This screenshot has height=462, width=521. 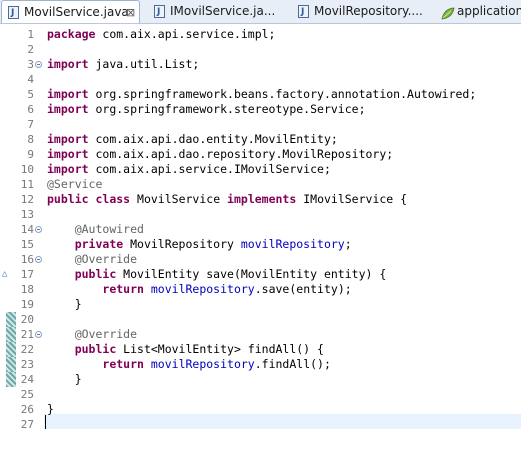 I want to click on line-number: 26, so click(x=27, y=409).